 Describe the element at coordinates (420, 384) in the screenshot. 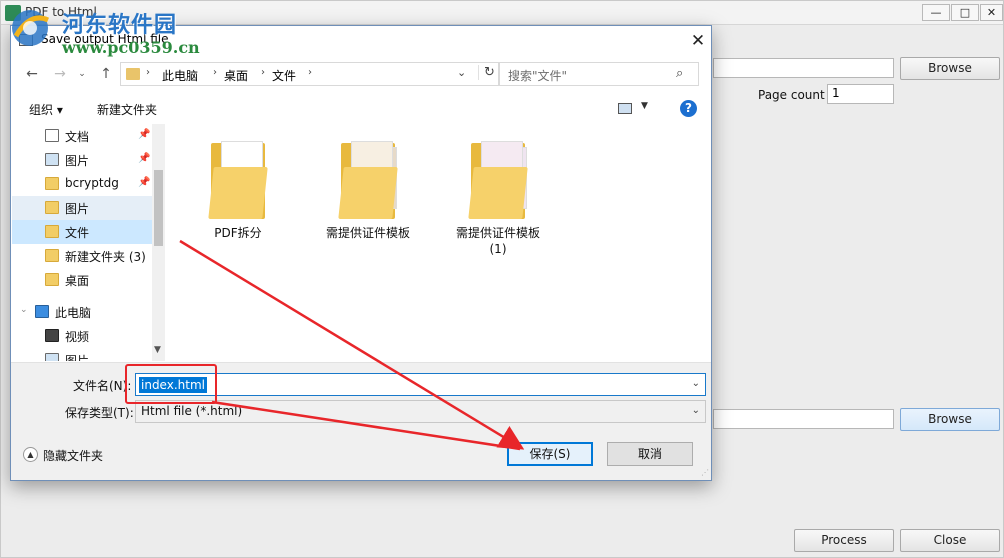

I see `filename-input: index.html ⌄` at that location.